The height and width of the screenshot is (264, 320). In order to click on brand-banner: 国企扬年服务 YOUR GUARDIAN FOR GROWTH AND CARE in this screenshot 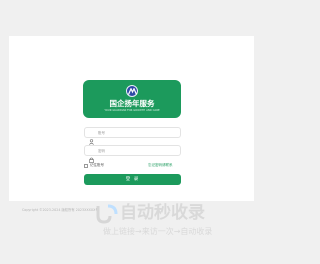, I will do `click(132, 99)`.